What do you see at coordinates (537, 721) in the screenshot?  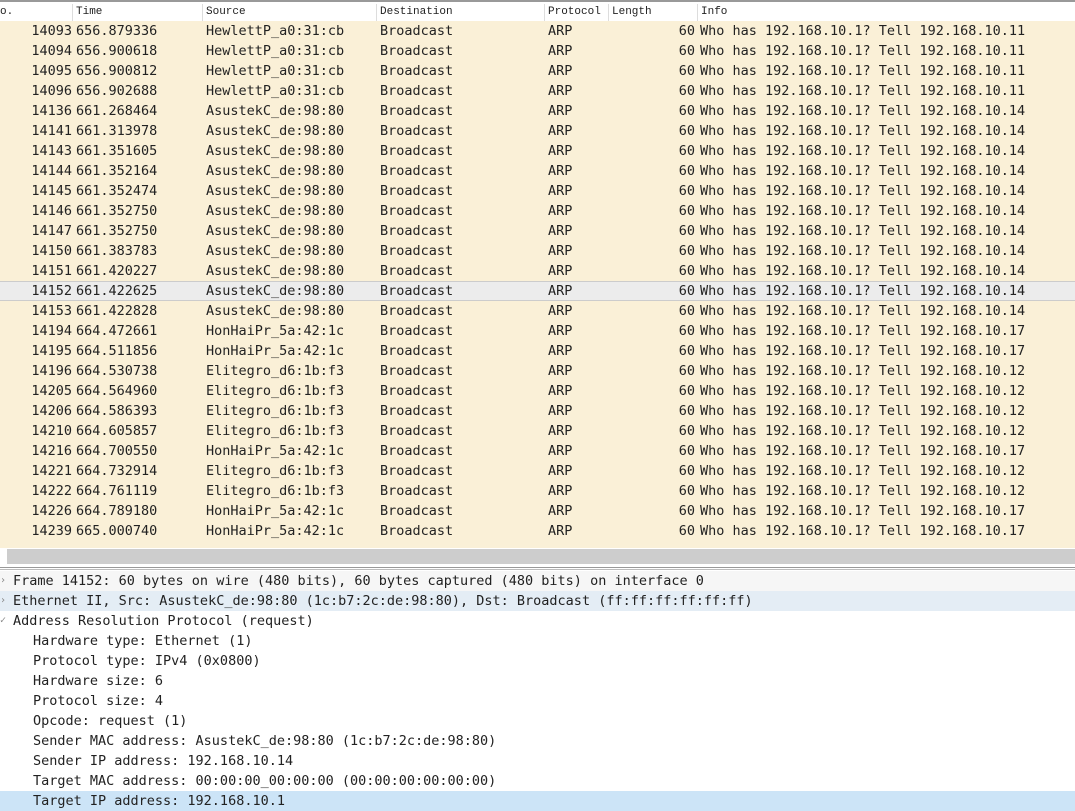 I see `detail-tree-item: Opcode: request (1)` at bounding box center [537, 721].